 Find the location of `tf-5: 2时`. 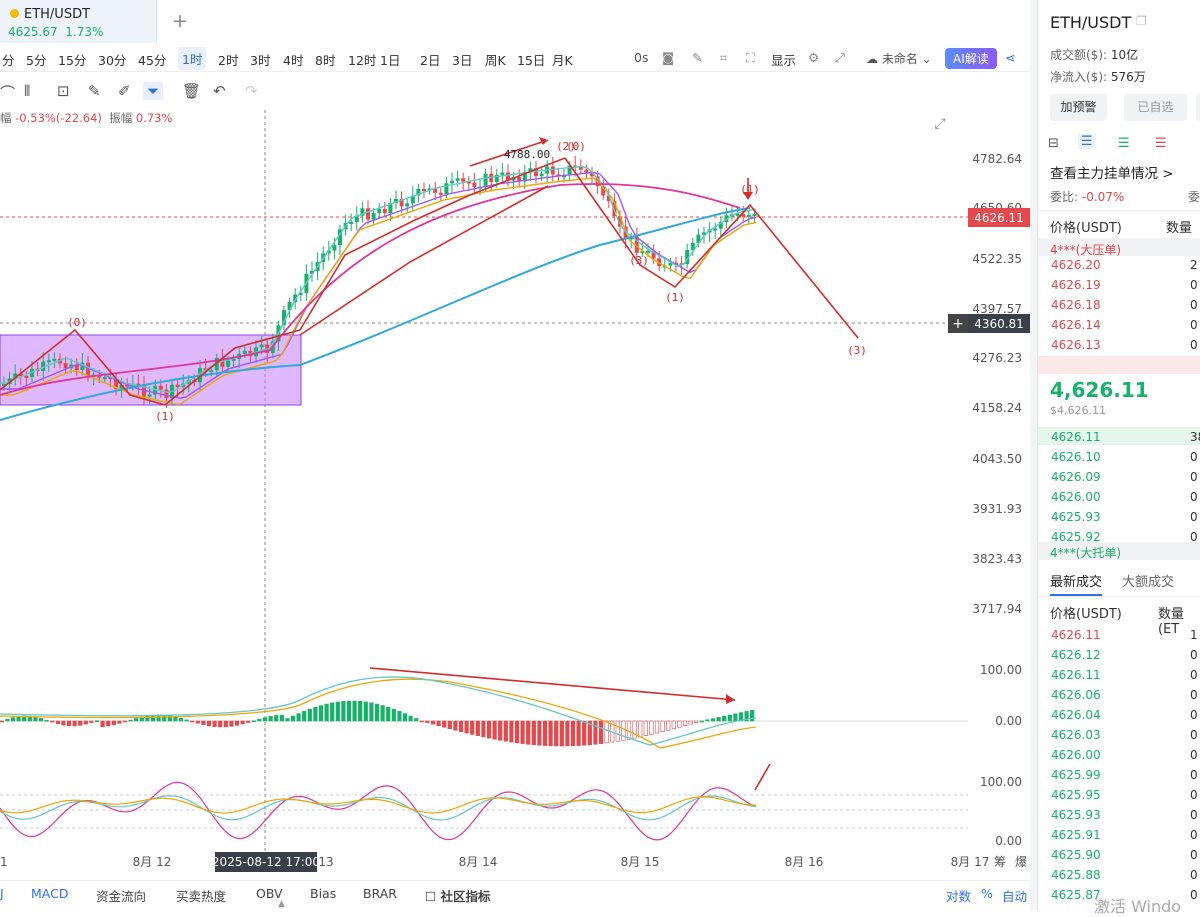

tf-5: 2时 is located at coordinates (228, 59).